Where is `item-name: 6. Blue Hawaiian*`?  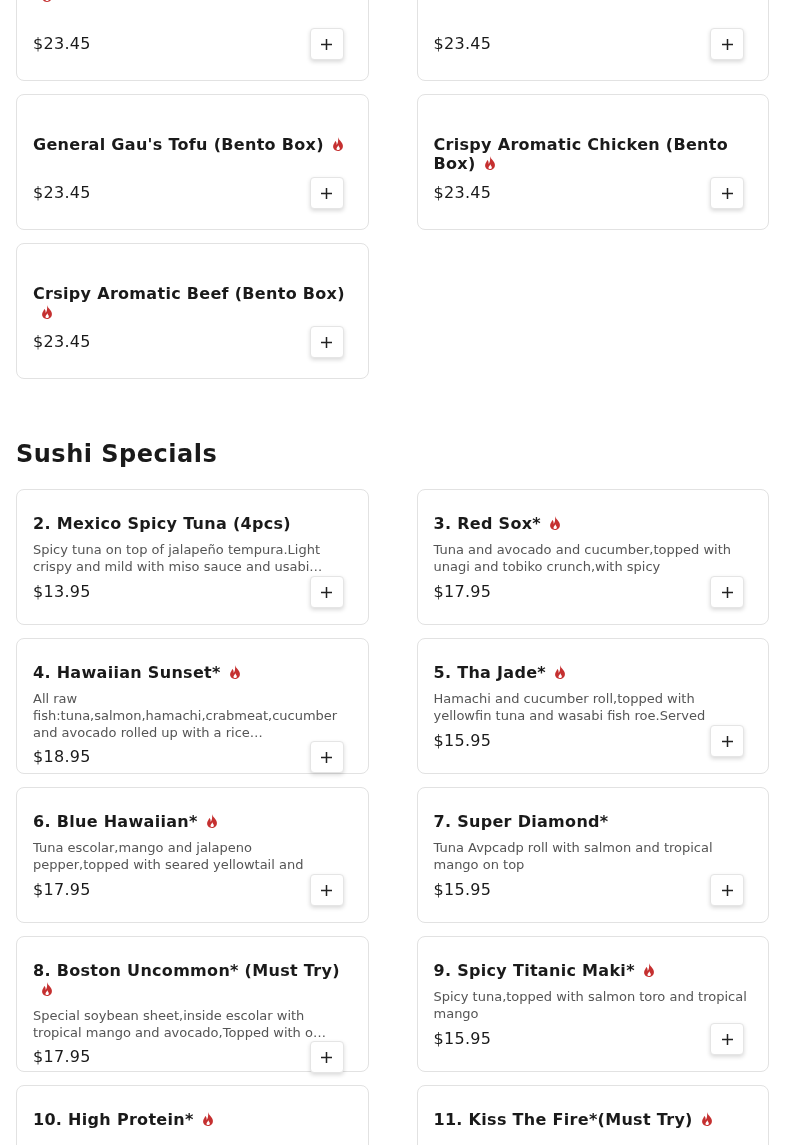 item-name: 6. Blue Hawaiian* is located at coordinates (115, 821).